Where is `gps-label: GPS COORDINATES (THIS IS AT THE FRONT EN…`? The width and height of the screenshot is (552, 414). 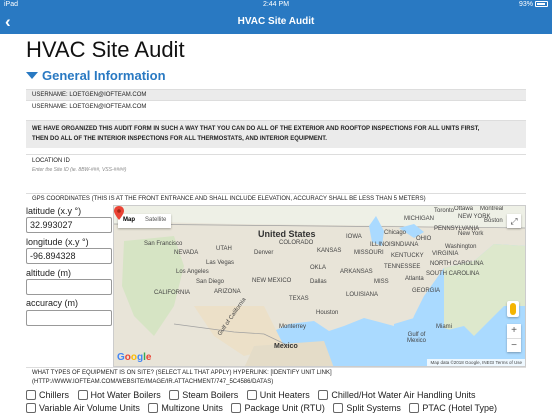 gps-label: GPS COORDINATES (THIS IS AT THE FRONT EN… is located at coordinates (229, 199).